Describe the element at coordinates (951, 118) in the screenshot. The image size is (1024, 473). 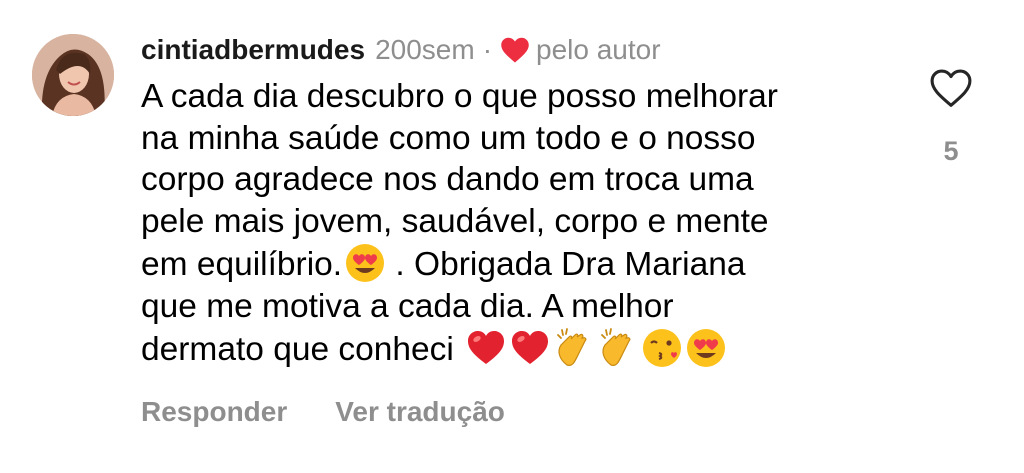
I see `like-control: 5` at that location.